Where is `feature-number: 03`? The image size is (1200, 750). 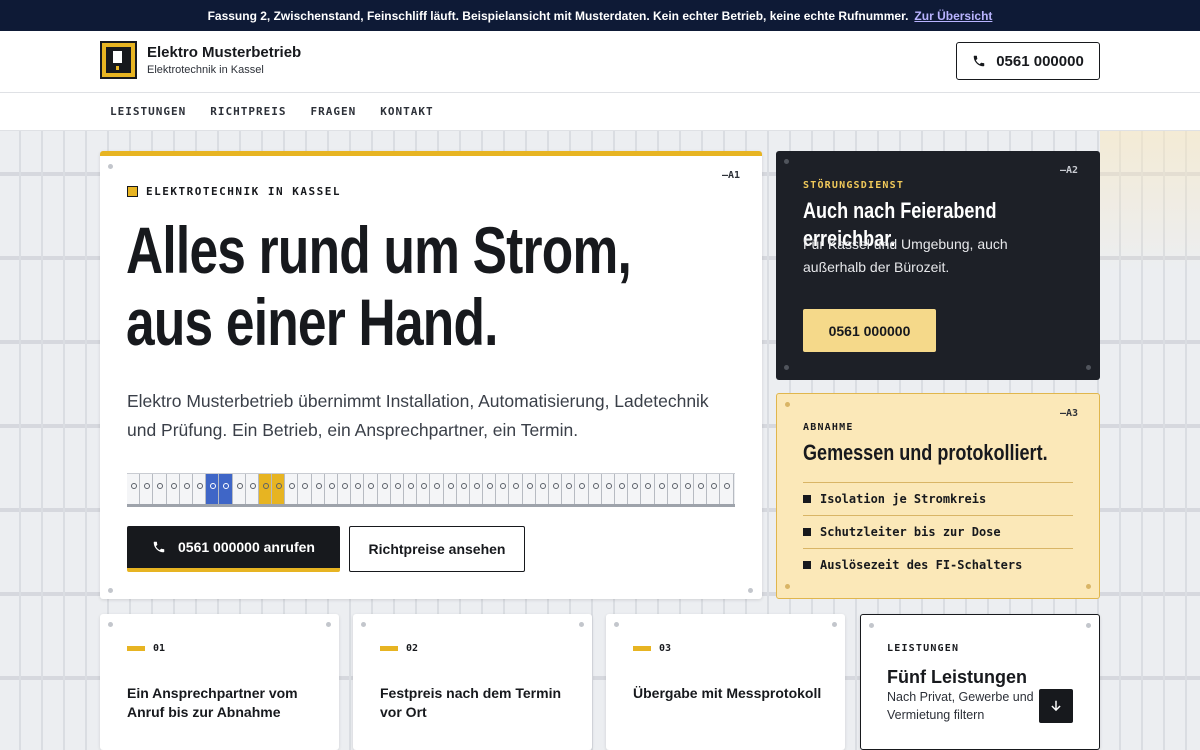 feature-number: 03 is located at coordinates (652, 648).